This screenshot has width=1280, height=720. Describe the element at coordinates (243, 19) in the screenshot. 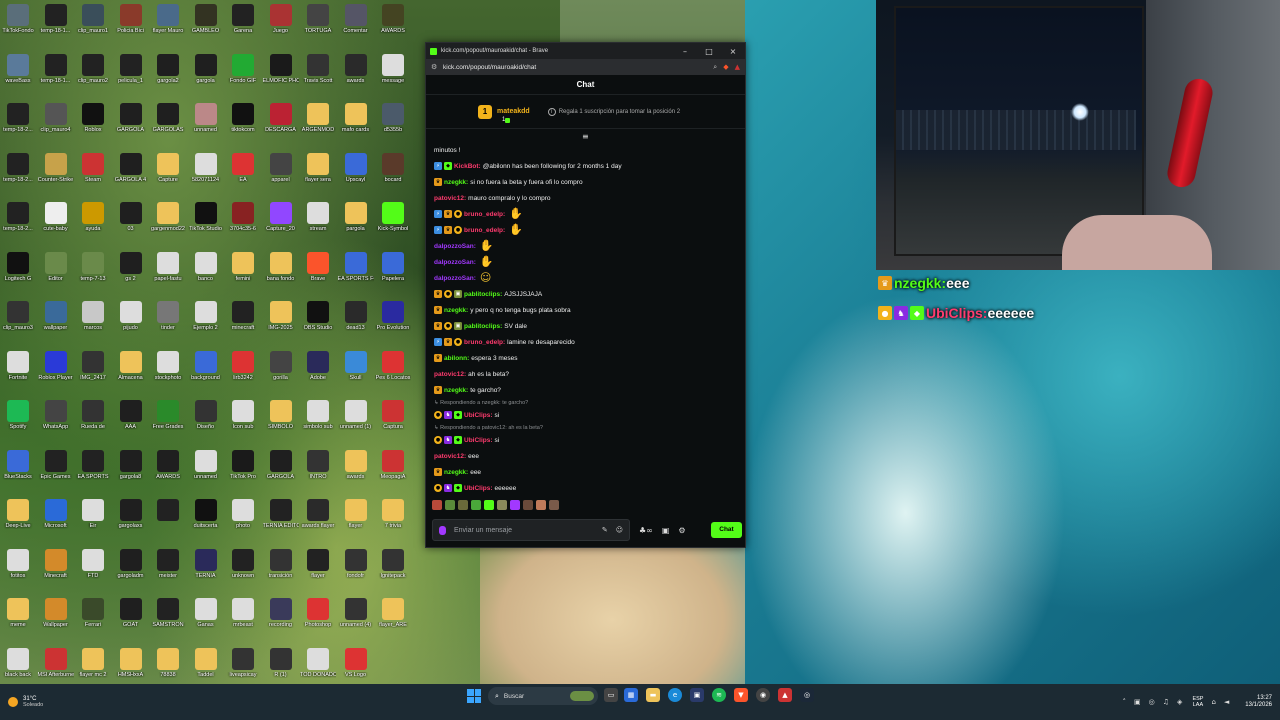

I see `desktop-icon: Garena` at that location.